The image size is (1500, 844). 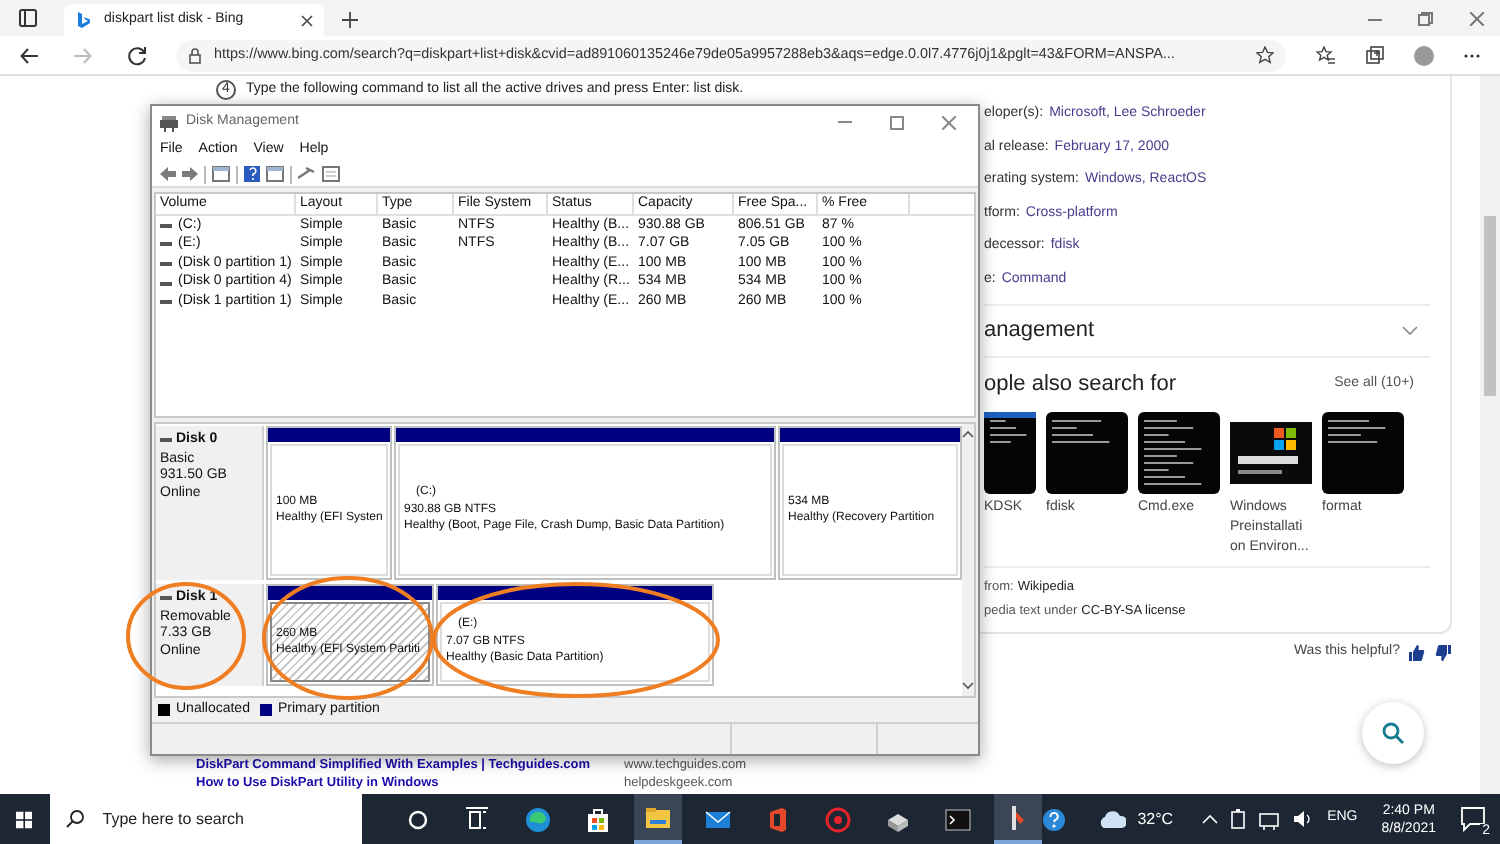 What do you see at coordinates (968, 686) in the screenshot?
I see `scroll-down-icon` at bounding box center [968, 686].